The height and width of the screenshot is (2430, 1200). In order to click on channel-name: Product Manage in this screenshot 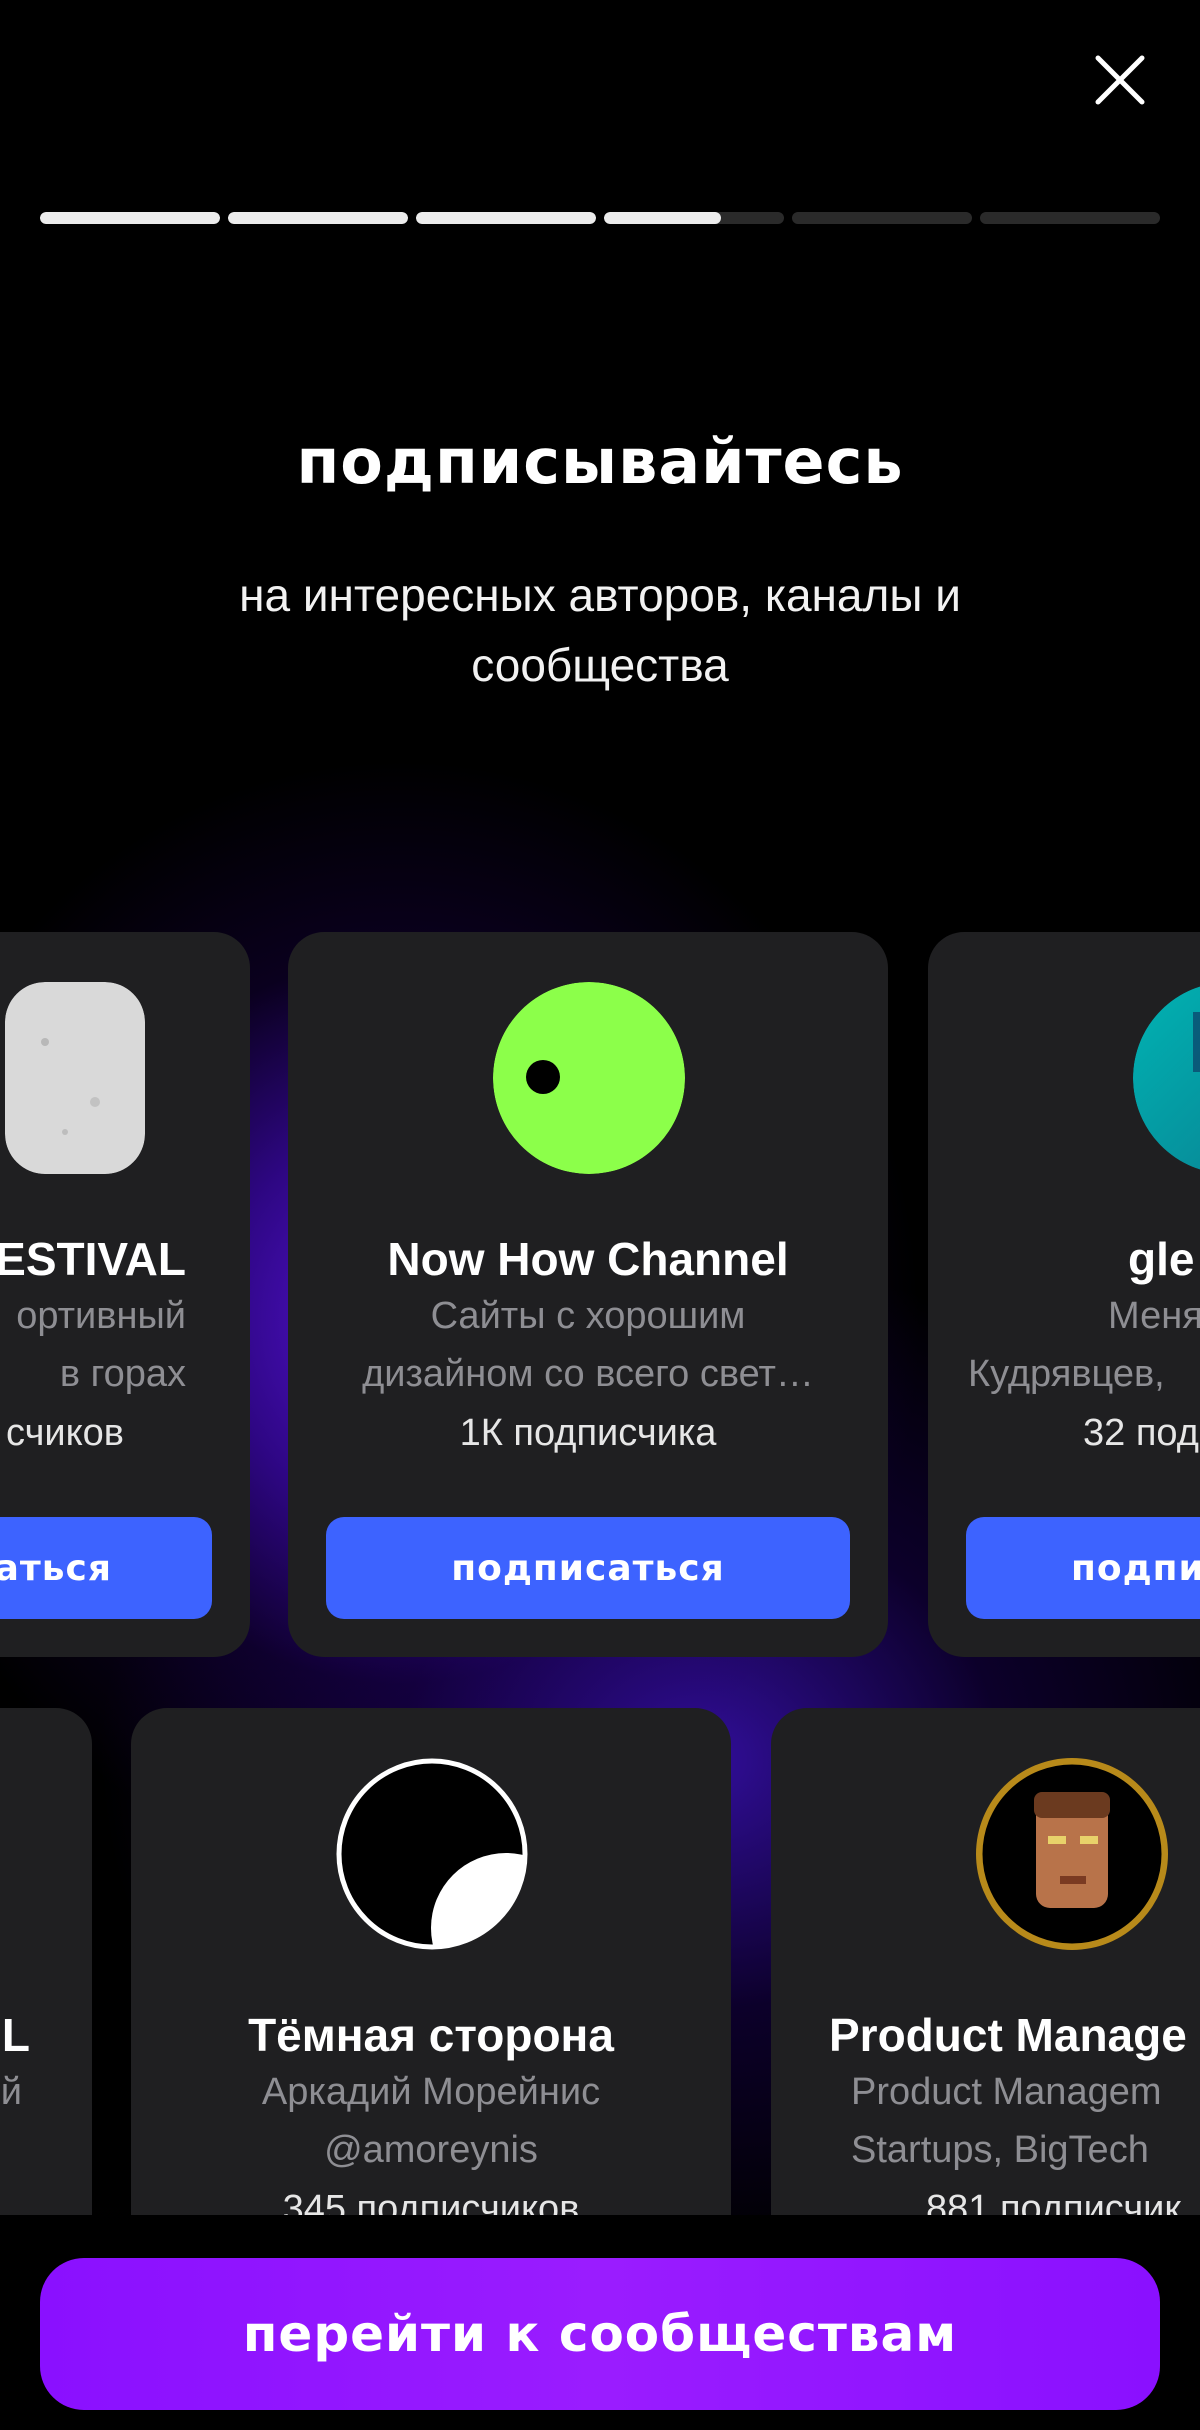, I will do `click(1008, 2035)`.